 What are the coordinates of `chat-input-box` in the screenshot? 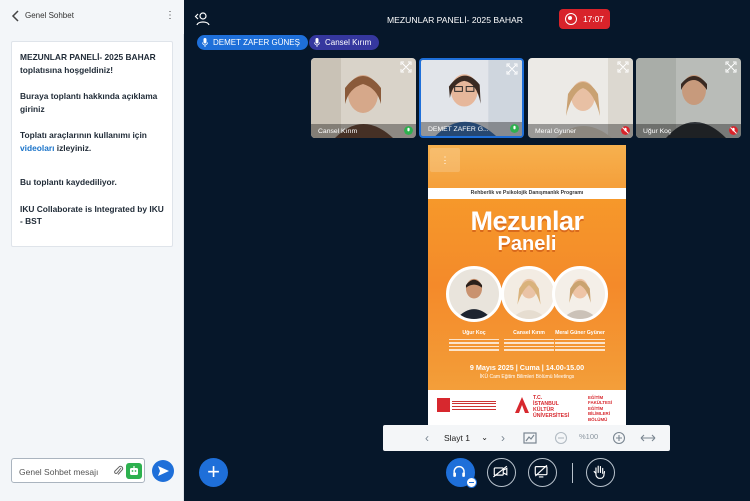 It's located at (78, 470).